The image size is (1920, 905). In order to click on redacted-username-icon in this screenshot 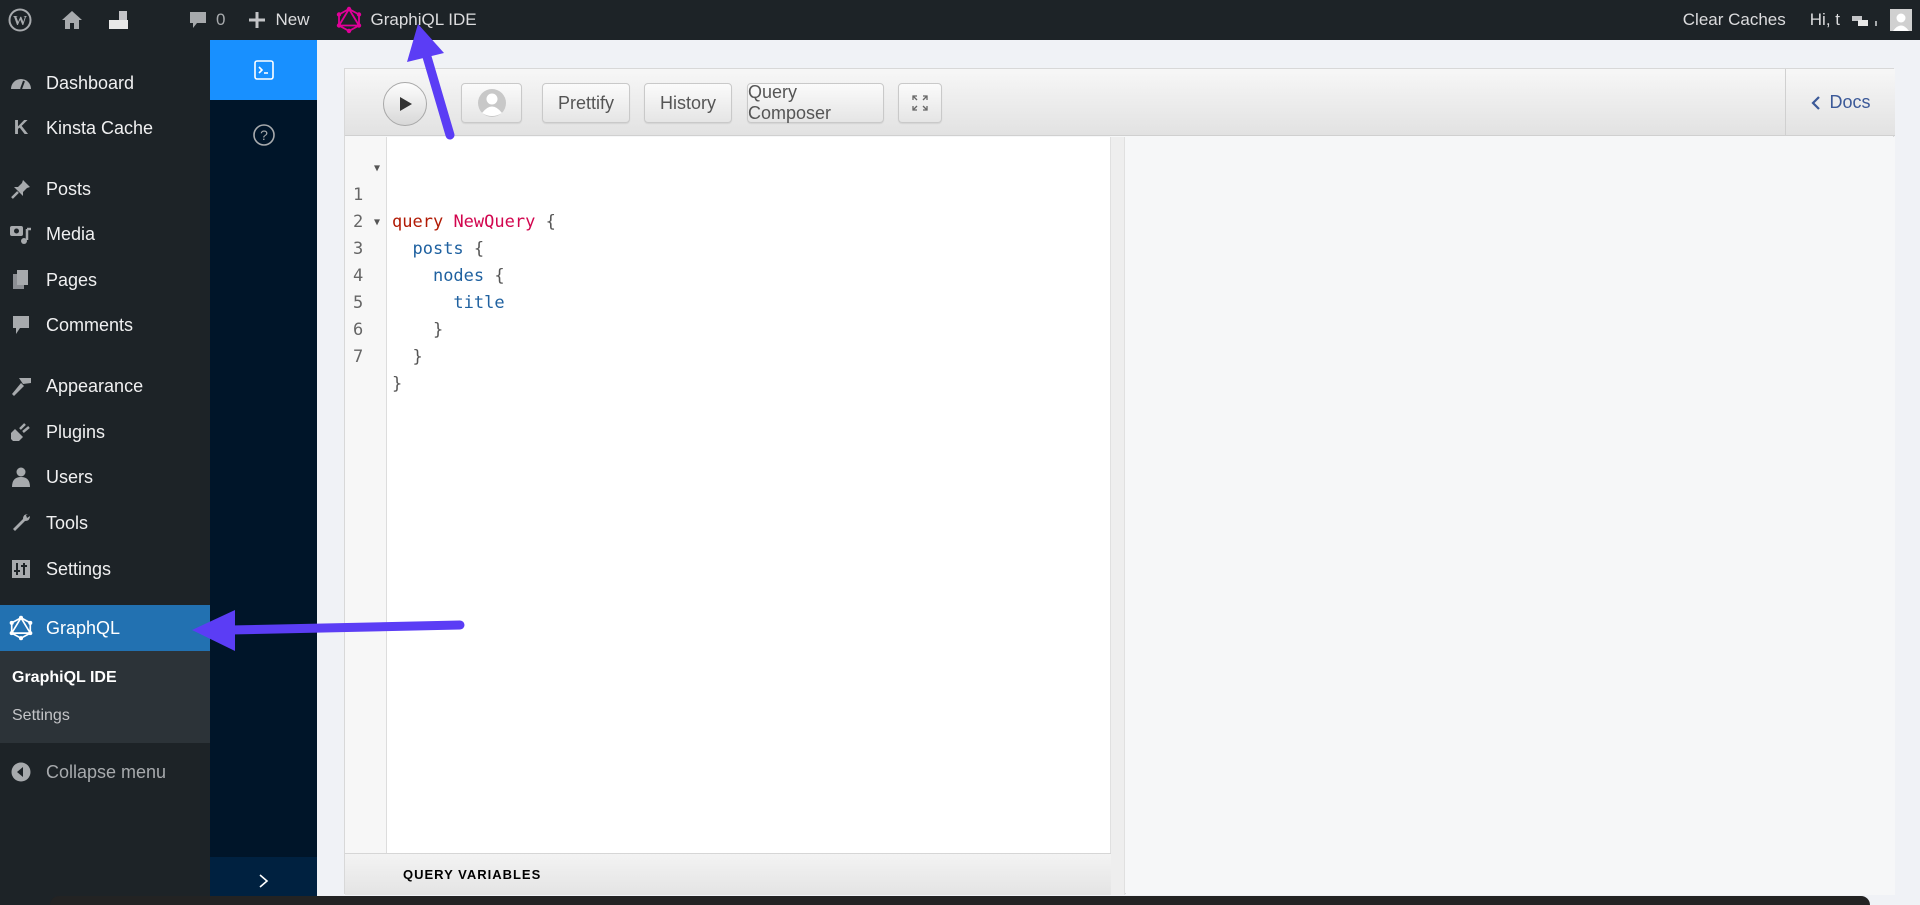, I will do `click(1868, 20)`.